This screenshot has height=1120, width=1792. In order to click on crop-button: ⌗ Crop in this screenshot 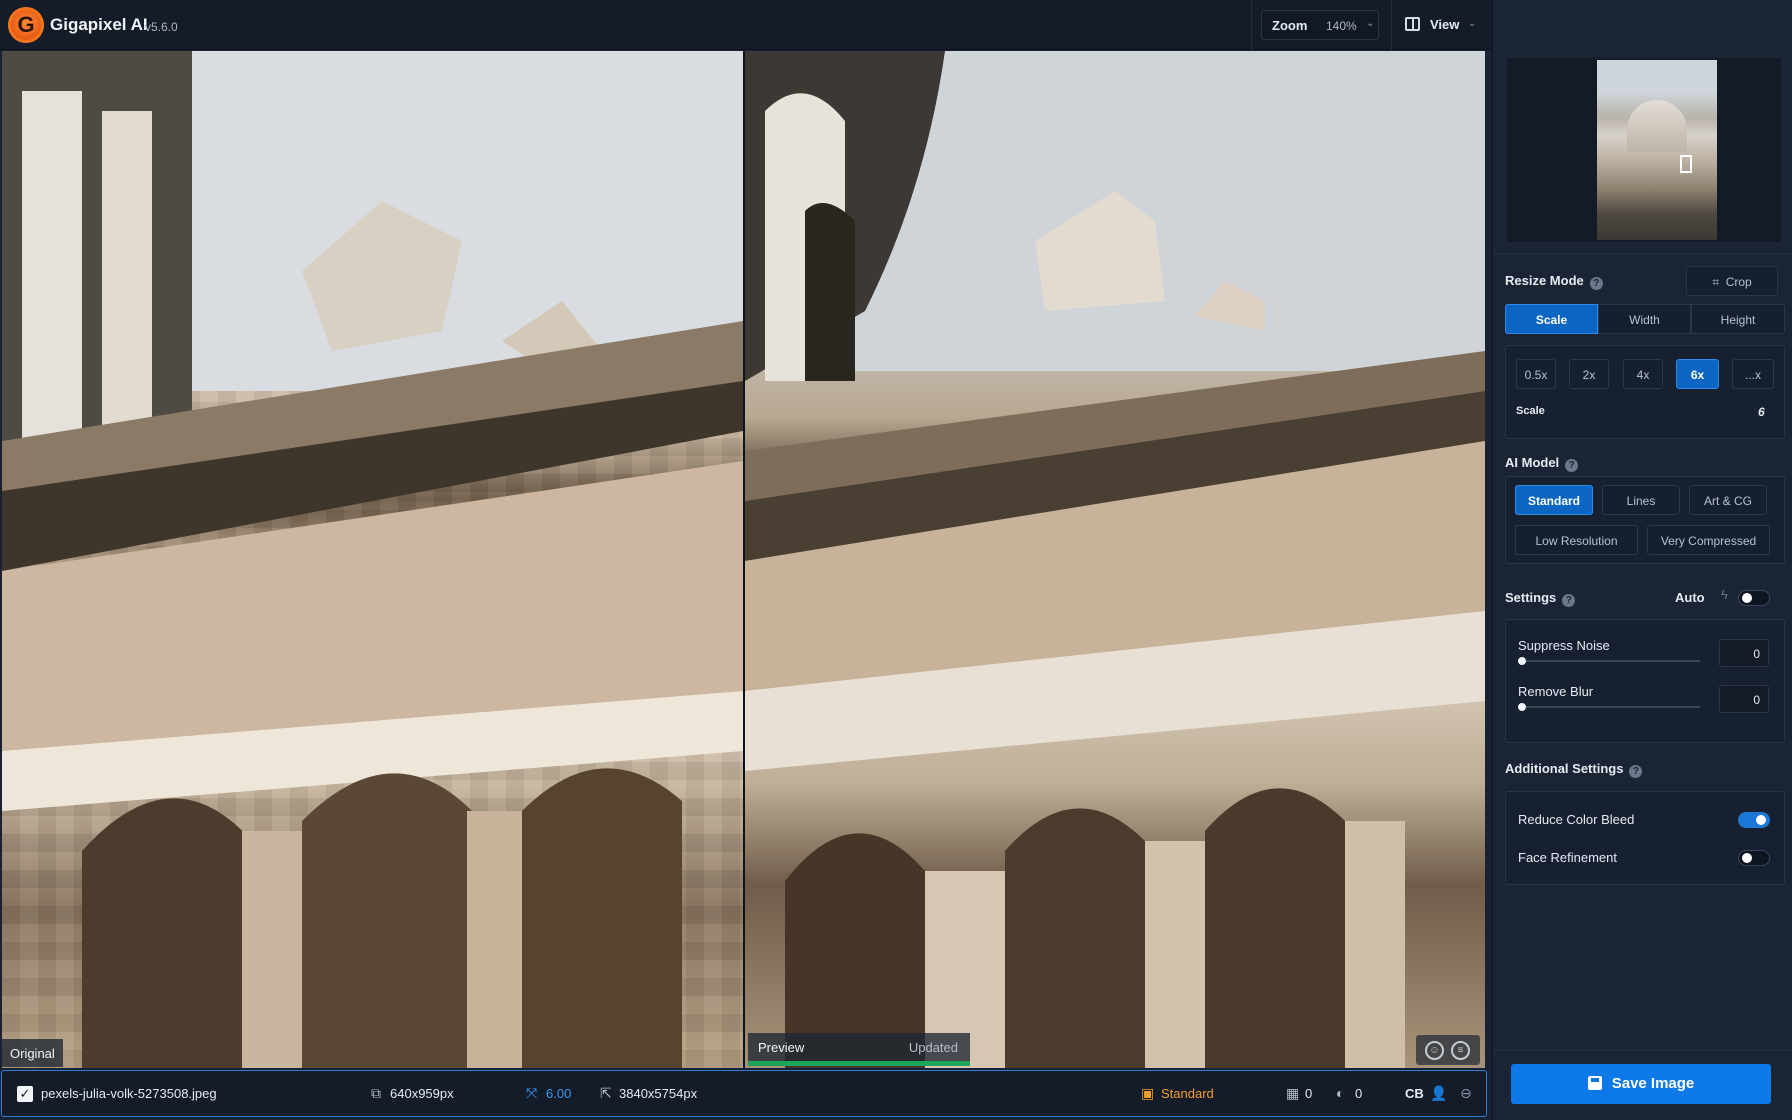, I will do `click(1732, 281)`.